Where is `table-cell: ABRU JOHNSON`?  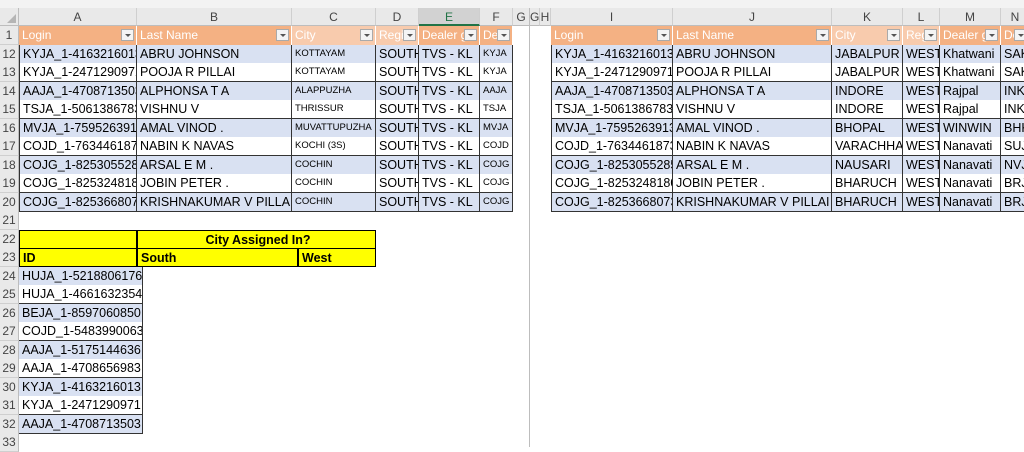 table-cell: ABRU JOHNSON is located at coordinates (752, 54).